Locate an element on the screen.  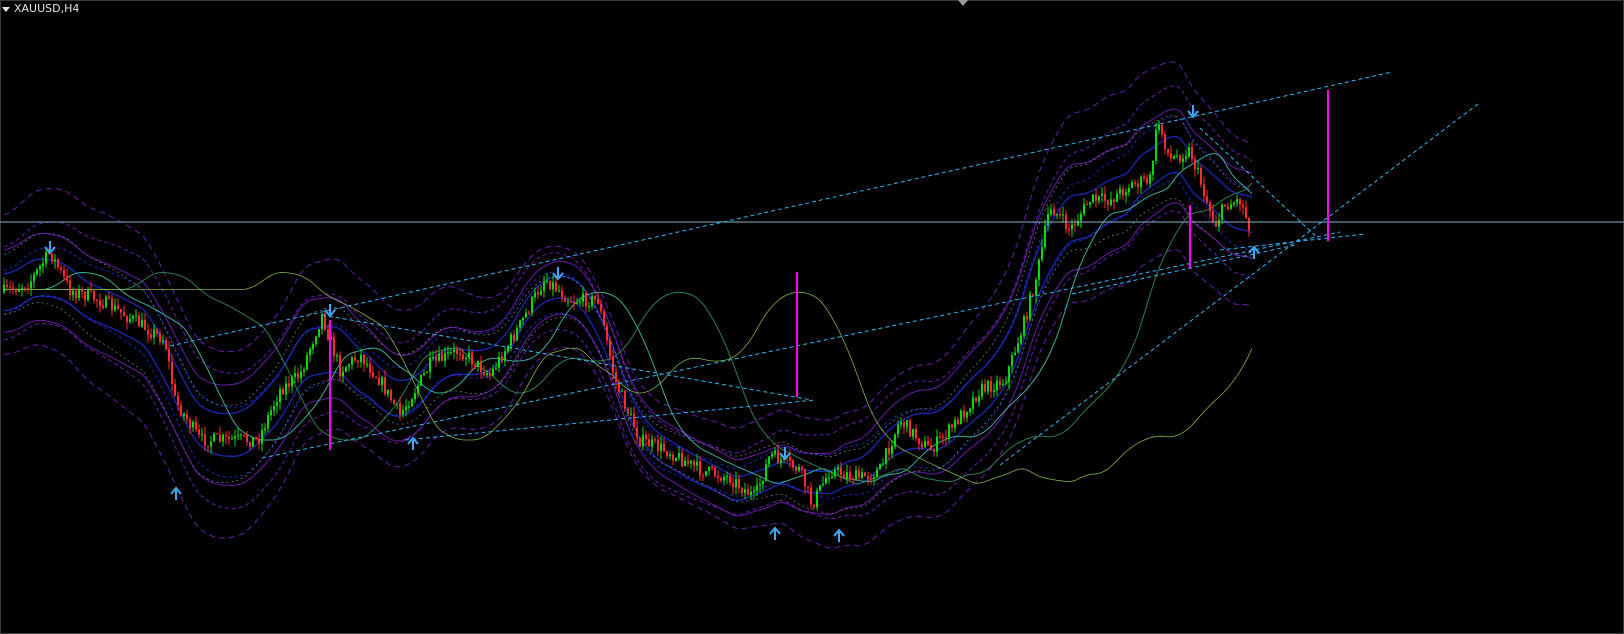
chart-shift-marker-icon is located at coordinates (963, 3).